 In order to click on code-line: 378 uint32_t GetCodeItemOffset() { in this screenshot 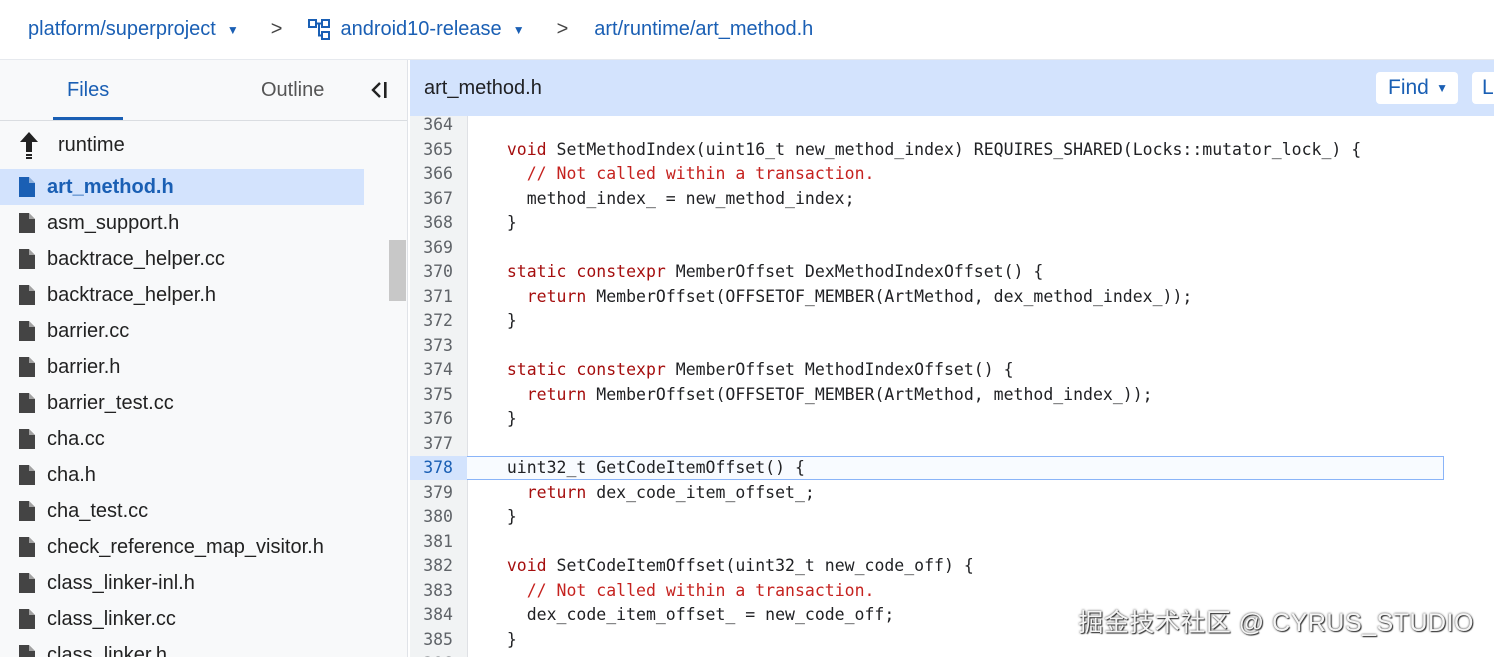, I will do `click(952, 468)`.